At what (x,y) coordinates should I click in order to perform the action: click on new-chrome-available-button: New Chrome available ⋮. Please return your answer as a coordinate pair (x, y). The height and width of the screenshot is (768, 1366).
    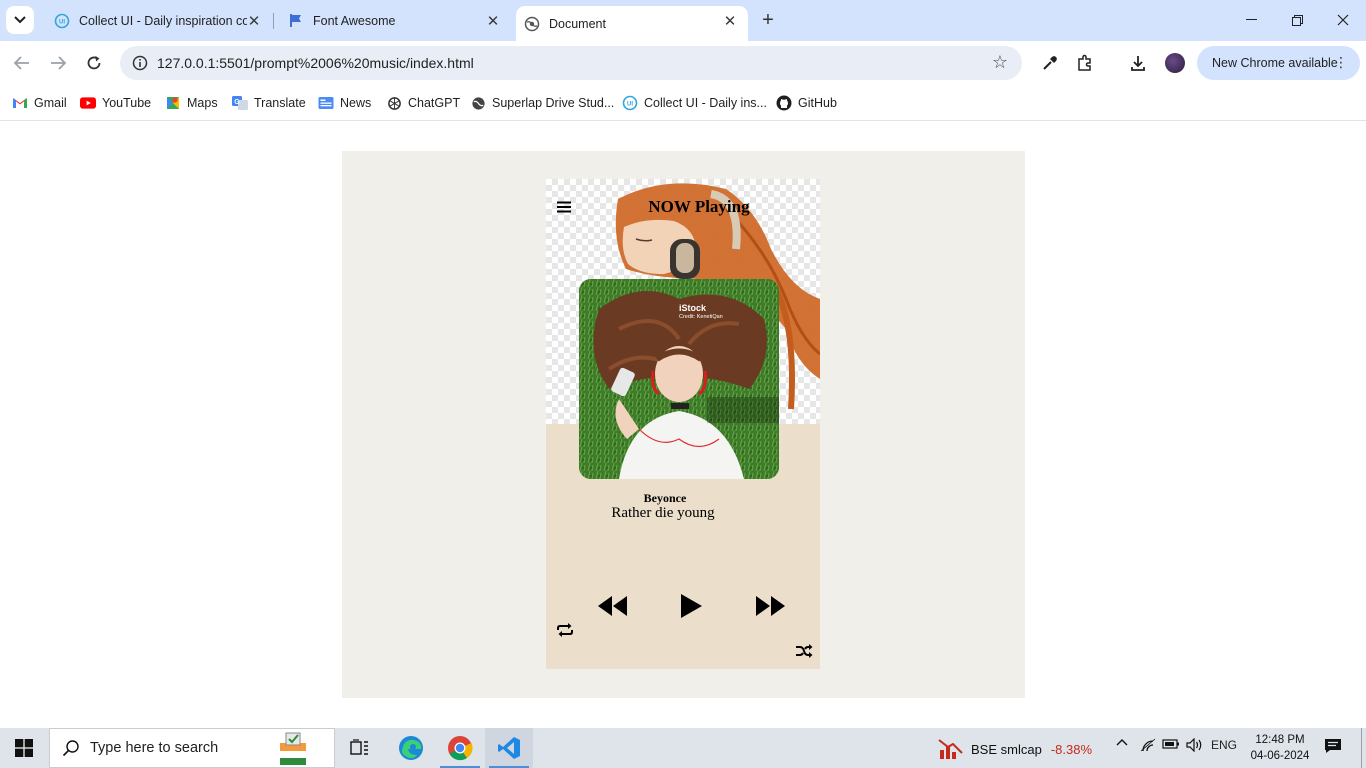
    Looking at the image, I should click on (1278, 63).